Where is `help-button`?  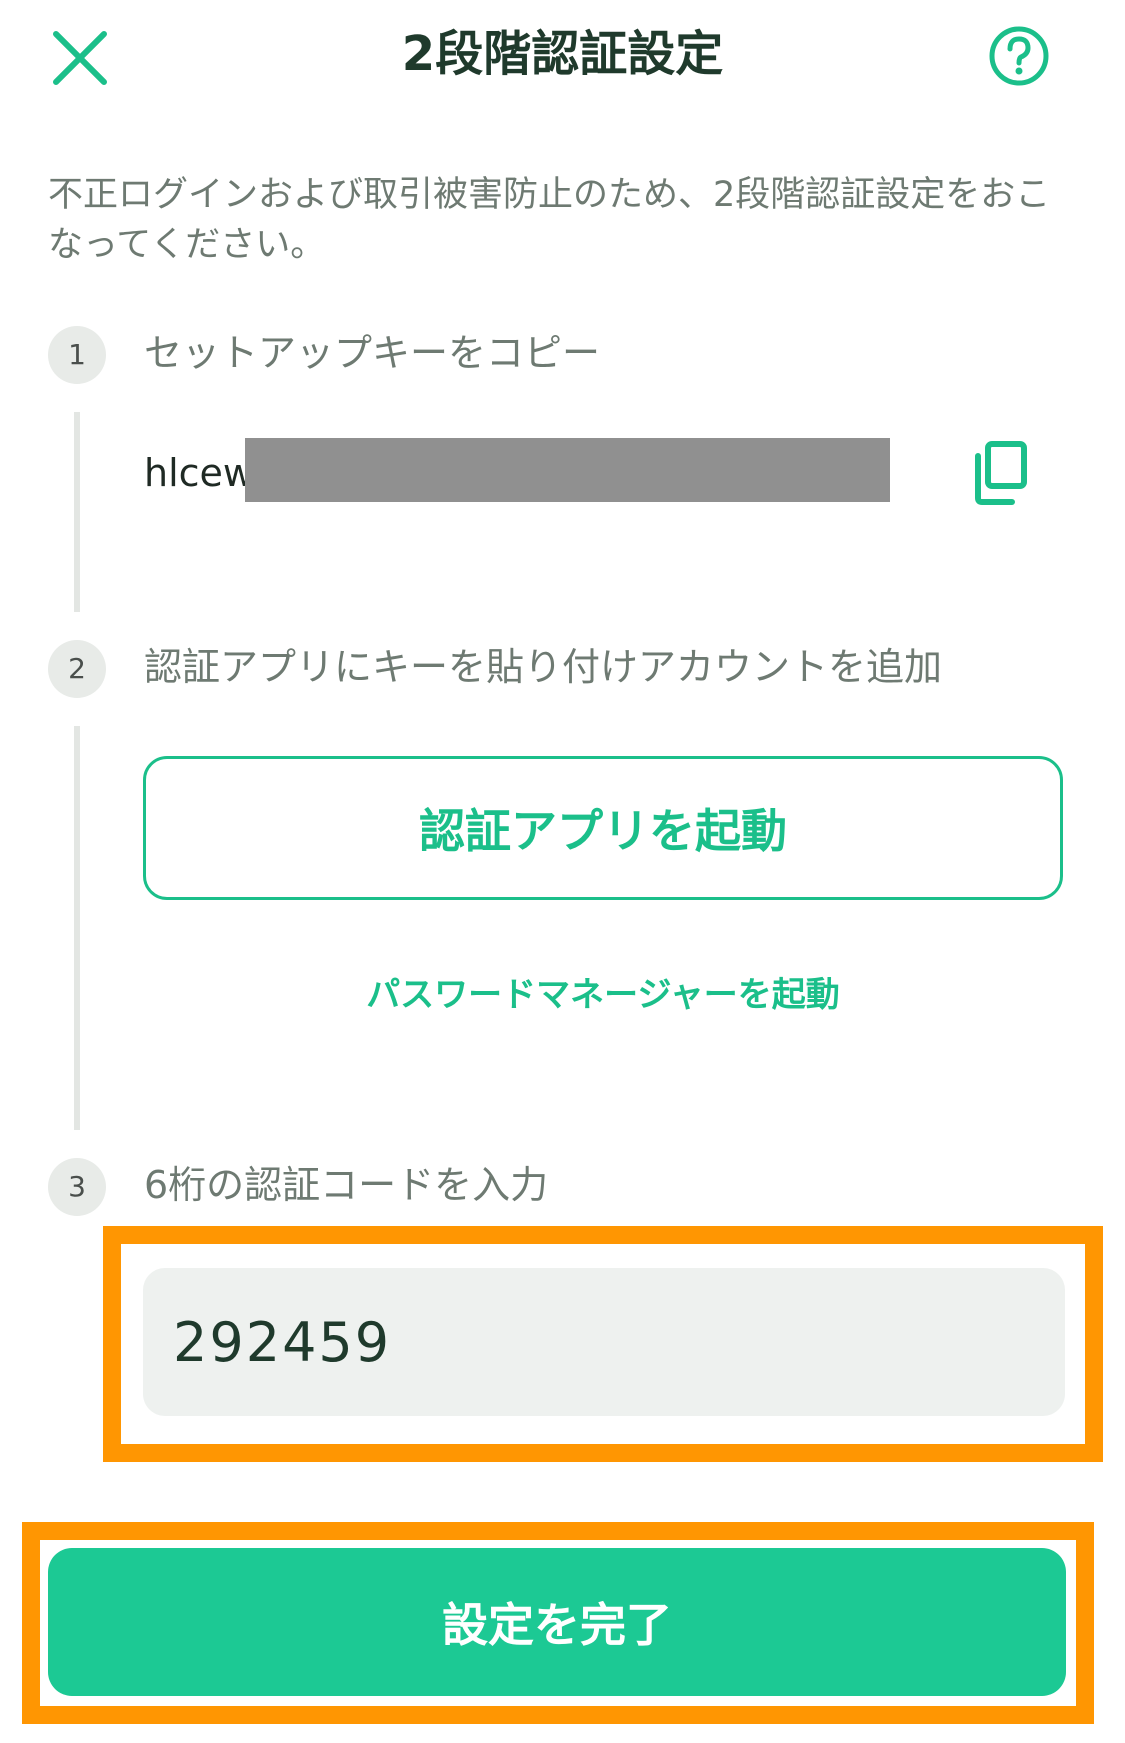
help-button is located at coordinates (1019, 56).